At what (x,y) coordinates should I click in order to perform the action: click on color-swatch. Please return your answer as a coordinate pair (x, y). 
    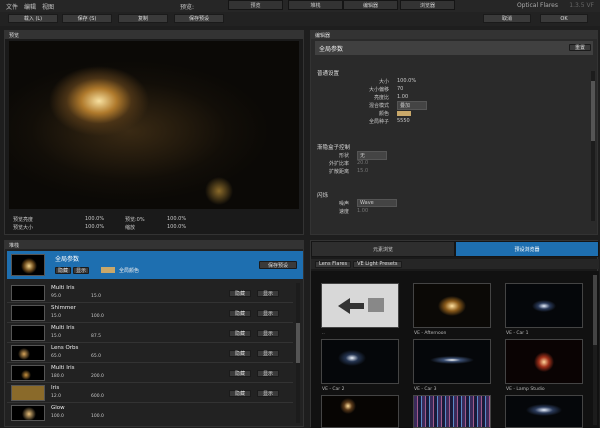
    Looking at the image, I should click on (404, 113).